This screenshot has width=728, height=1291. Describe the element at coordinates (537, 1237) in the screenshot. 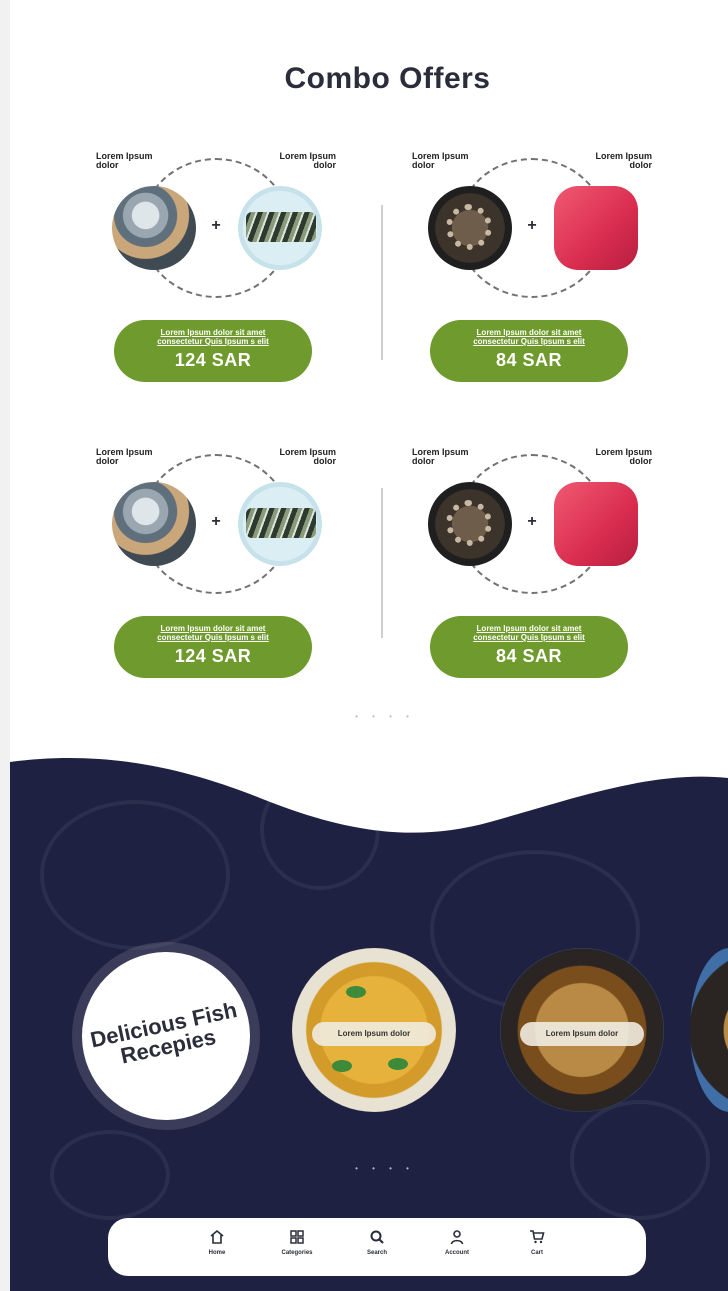

I see `cart-icon` at that location.